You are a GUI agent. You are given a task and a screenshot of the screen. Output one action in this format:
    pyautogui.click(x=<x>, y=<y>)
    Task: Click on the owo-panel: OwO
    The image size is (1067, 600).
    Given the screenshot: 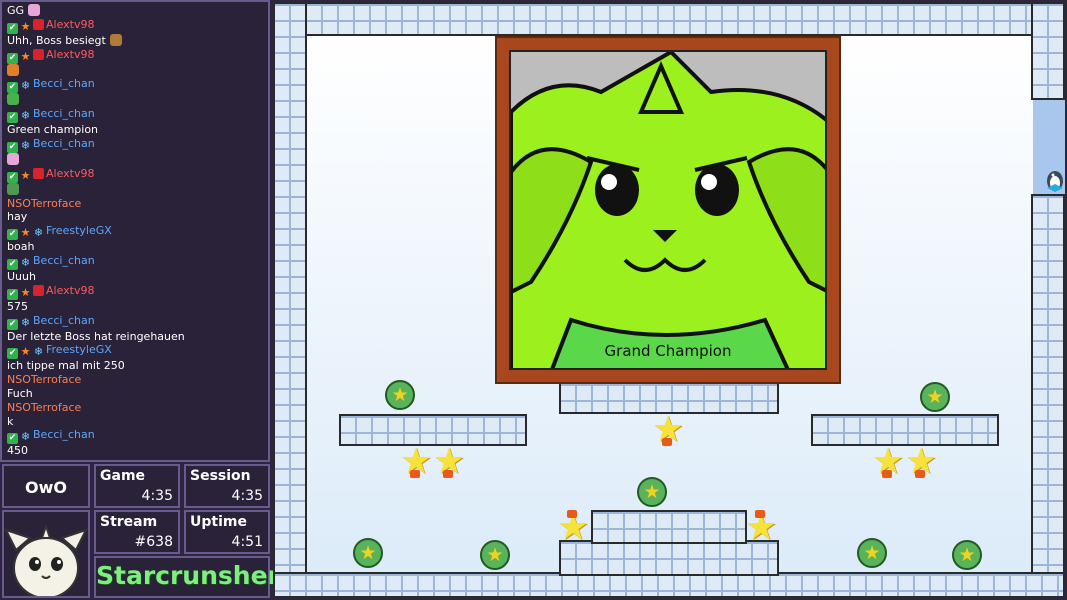 What is the action you would take?
    pyautogui.click(x=46, y=486)
    